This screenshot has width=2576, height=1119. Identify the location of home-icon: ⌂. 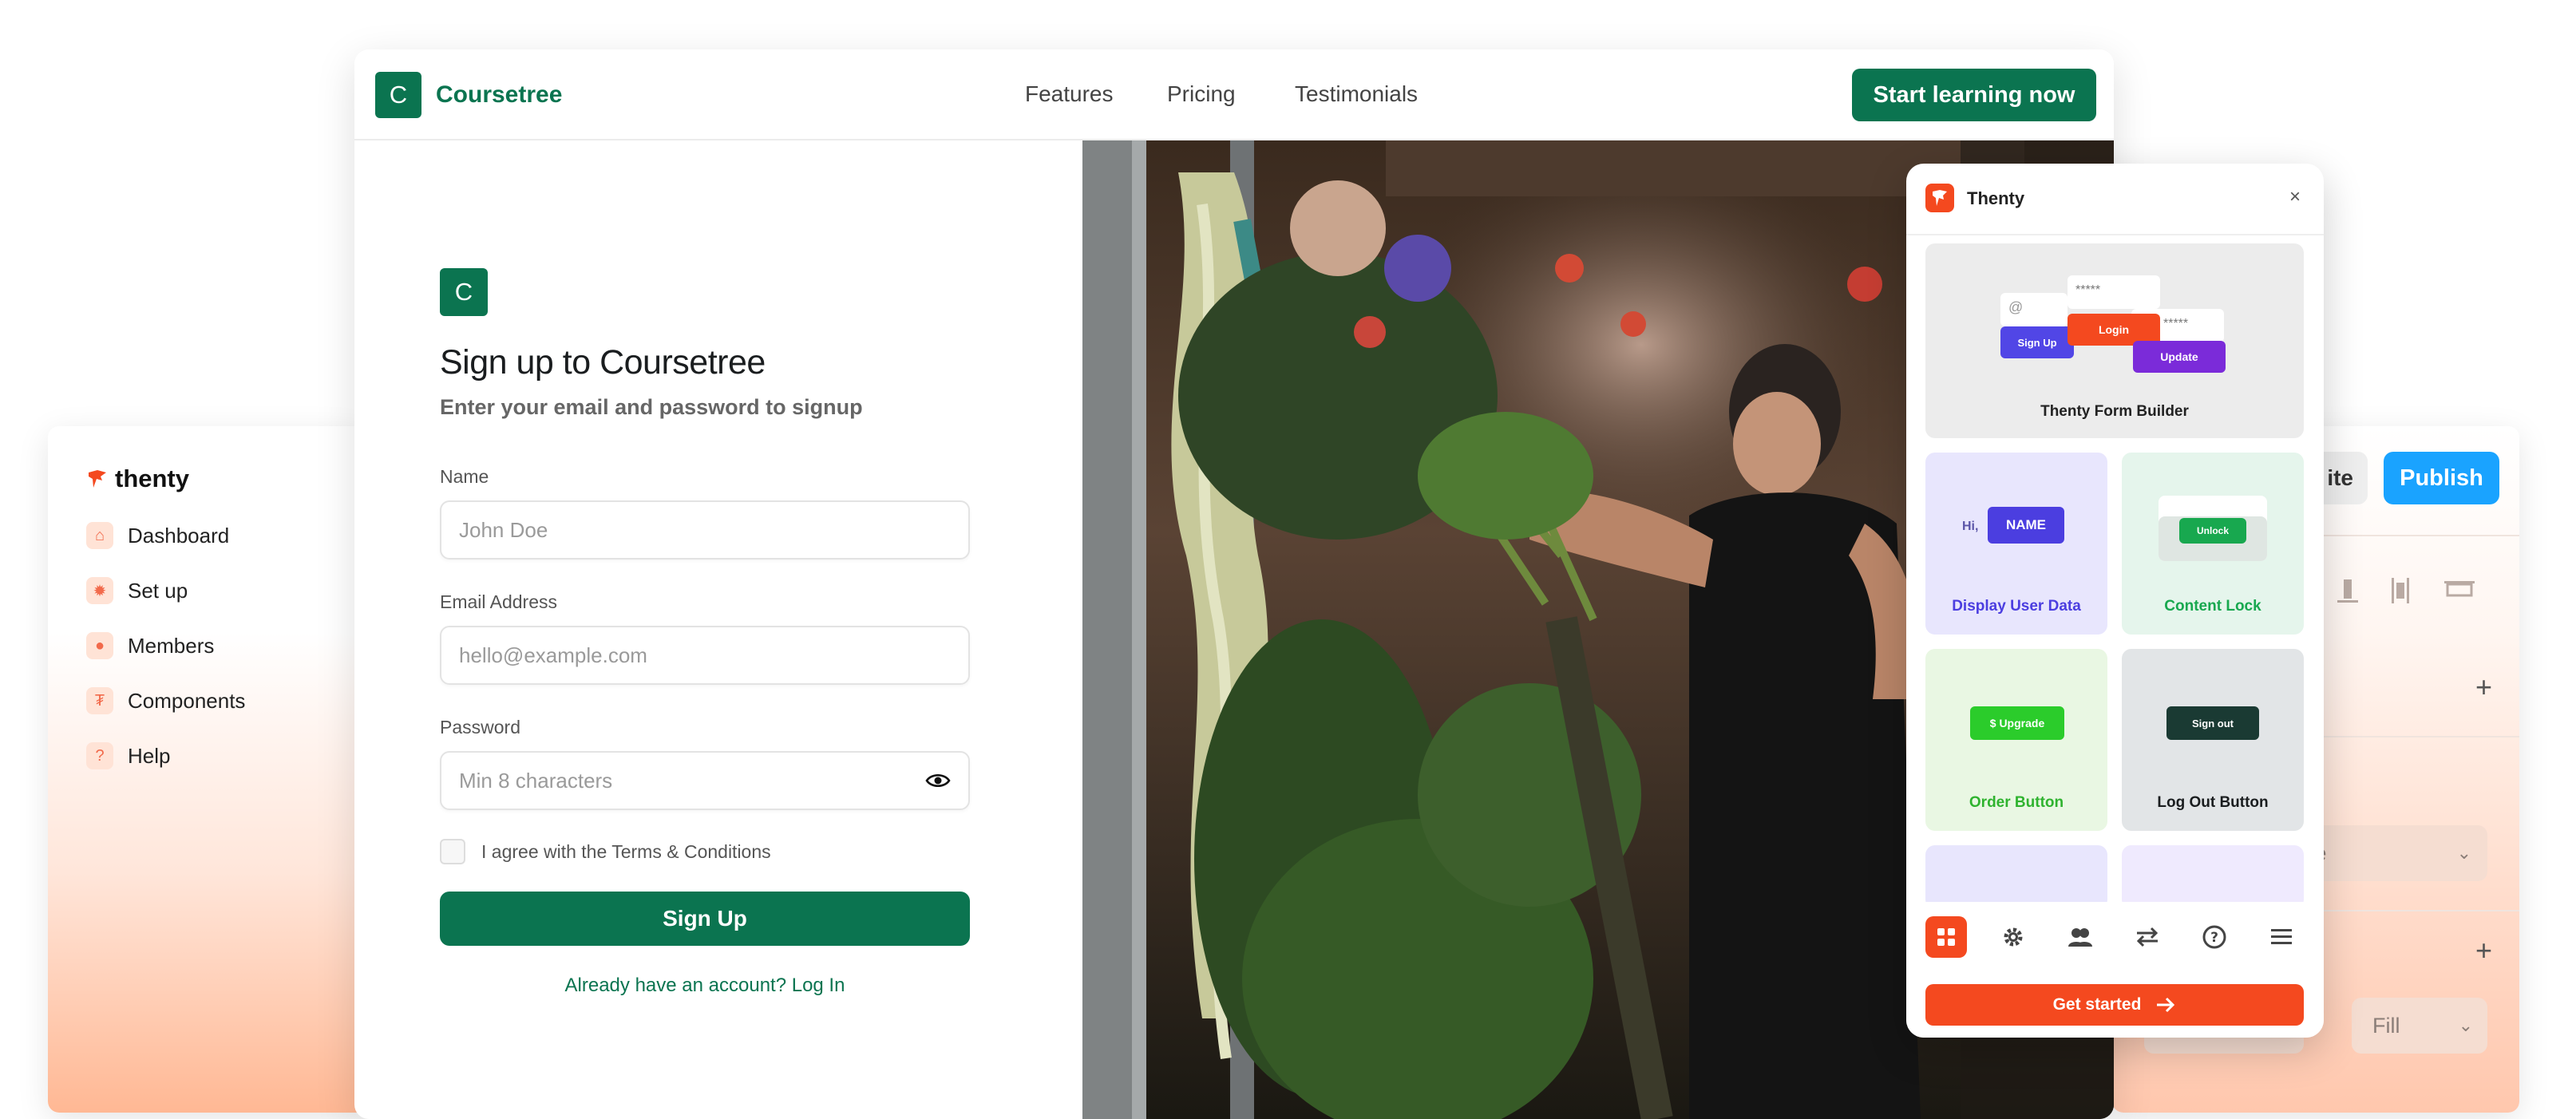
(99, 536).